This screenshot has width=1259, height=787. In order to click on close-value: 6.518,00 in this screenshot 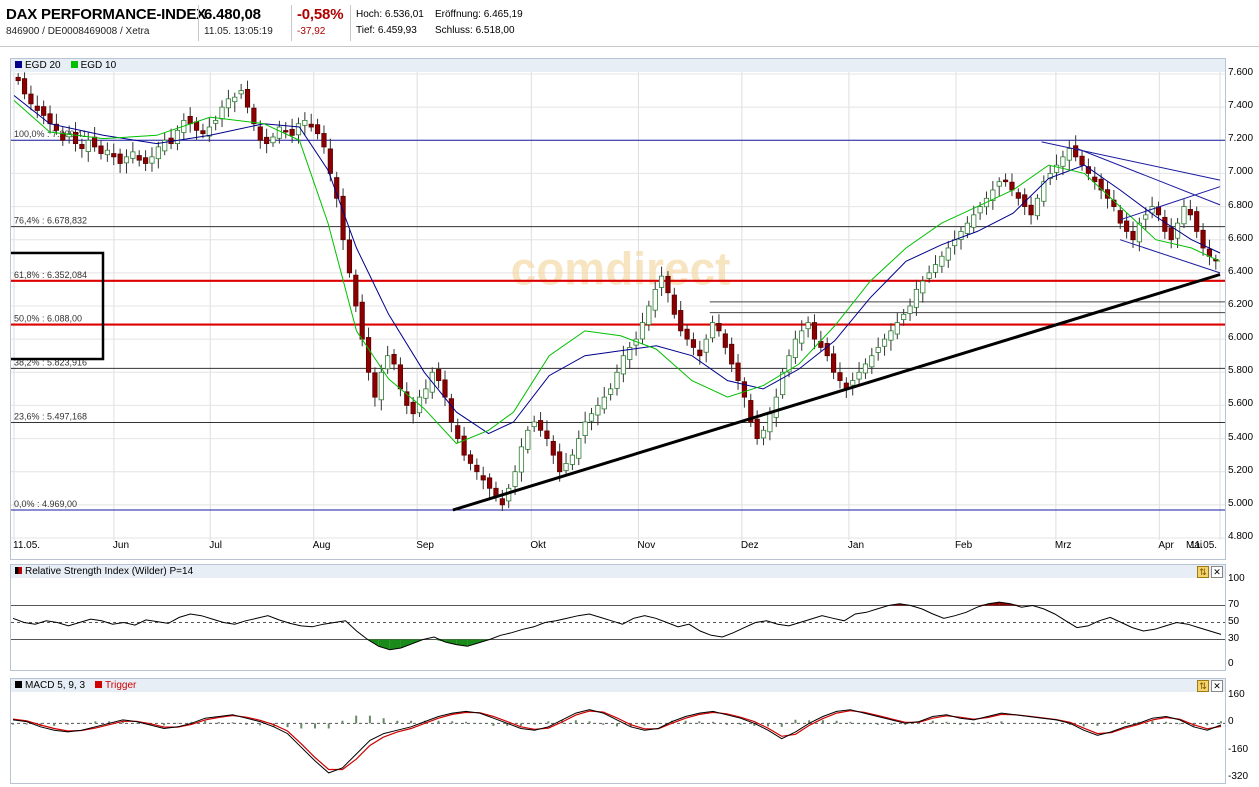, I will do `click(495, 30)`.